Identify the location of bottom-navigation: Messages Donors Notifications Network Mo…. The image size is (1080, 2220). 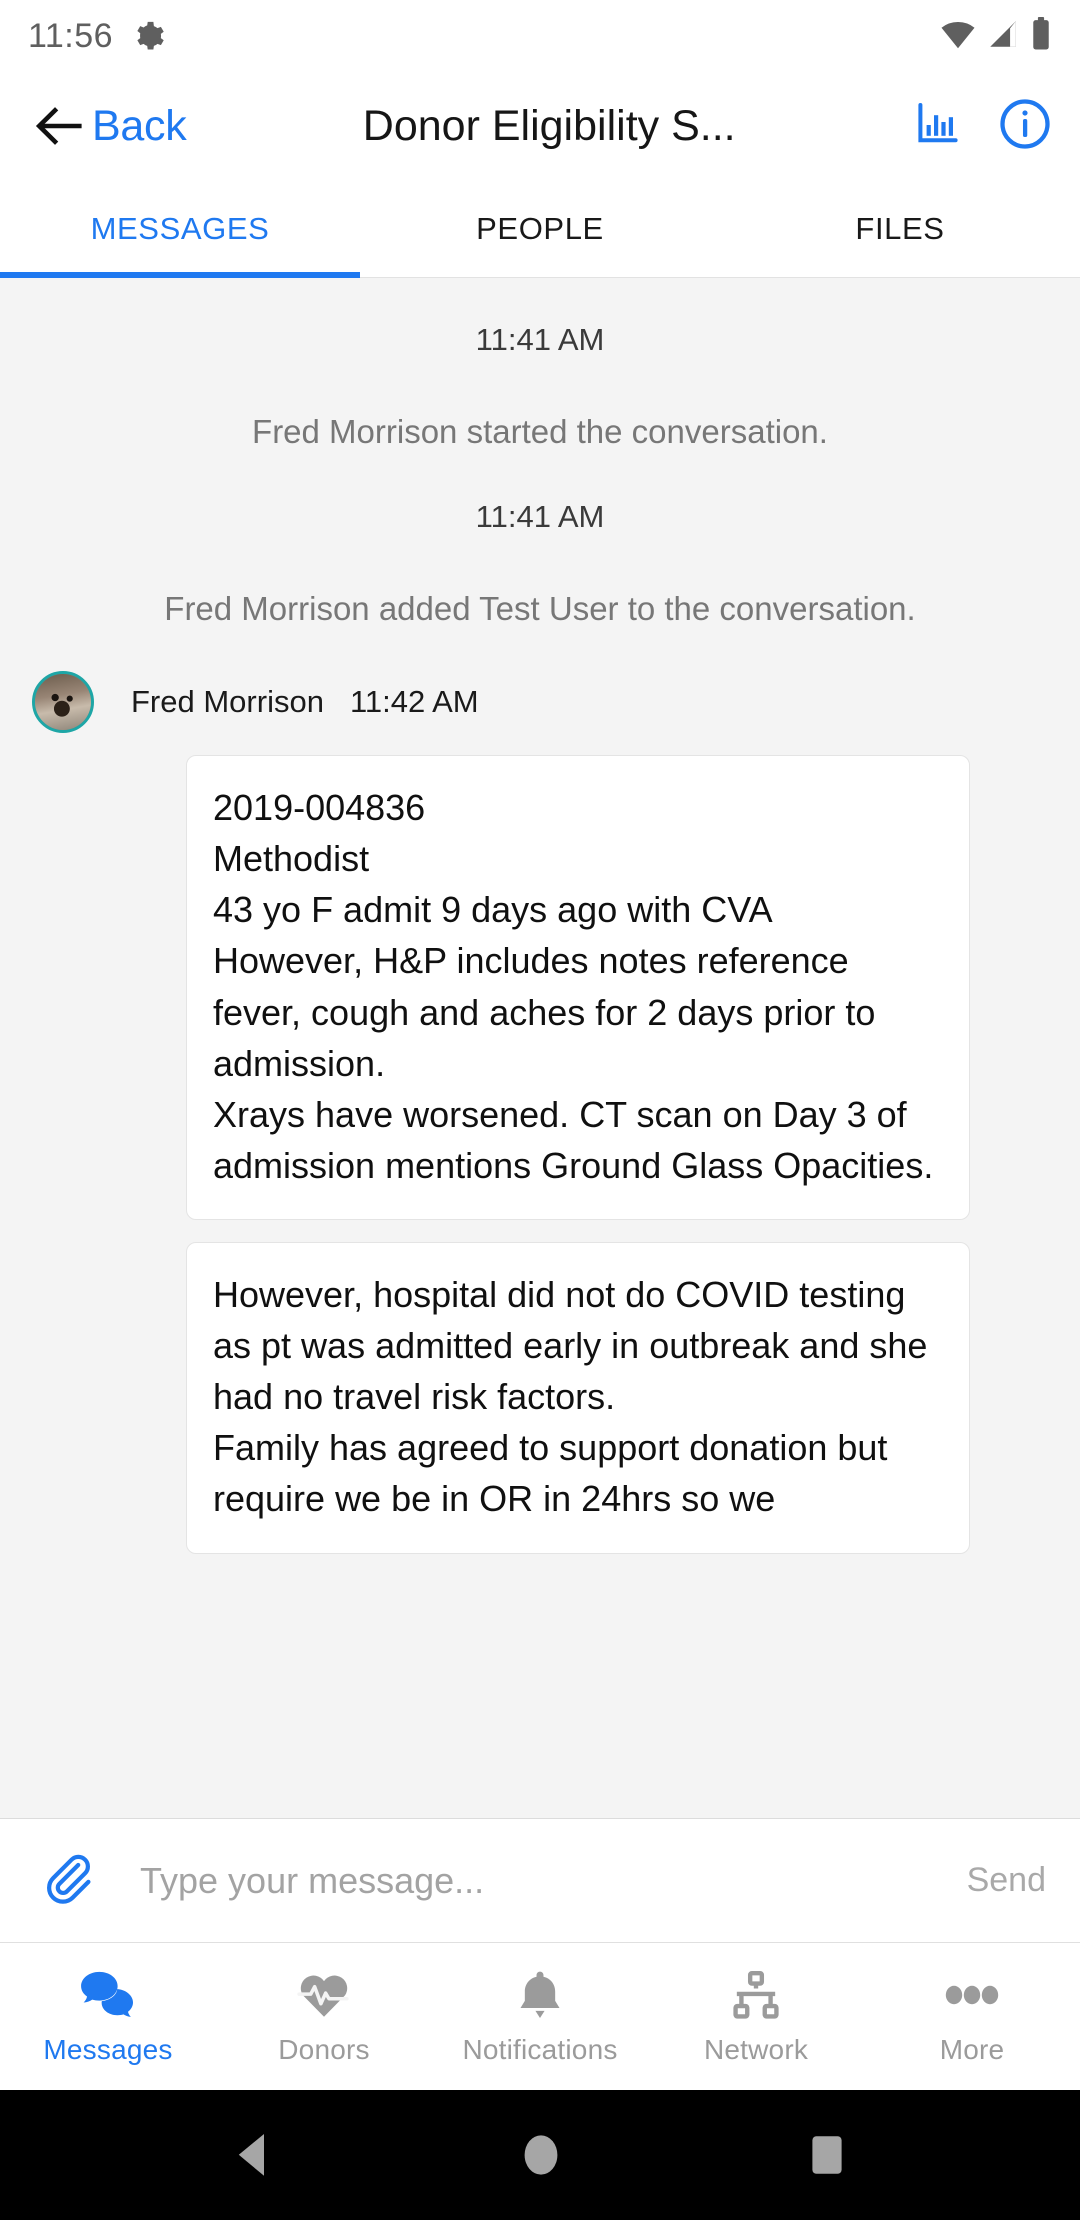
(540, 2016).